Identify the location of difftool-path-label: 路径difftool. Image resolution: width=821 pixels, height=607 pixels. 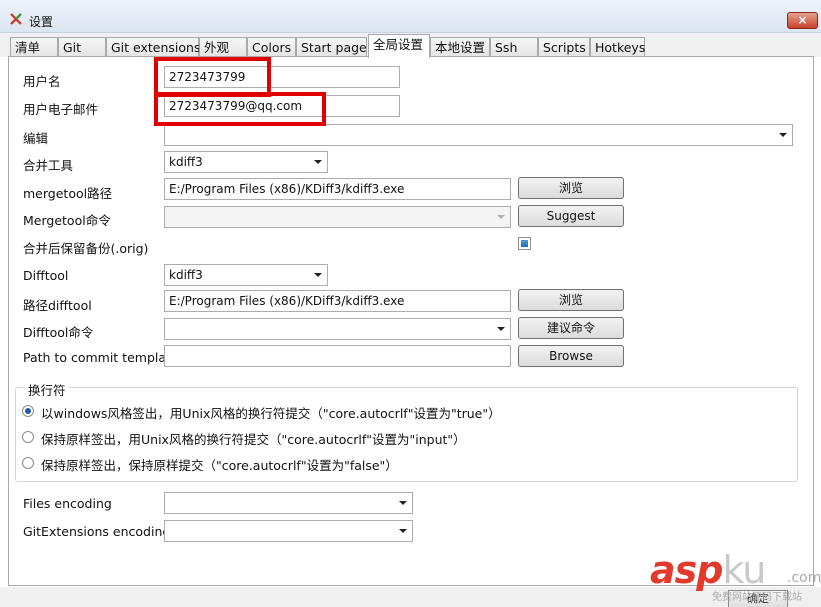
(57, 305).